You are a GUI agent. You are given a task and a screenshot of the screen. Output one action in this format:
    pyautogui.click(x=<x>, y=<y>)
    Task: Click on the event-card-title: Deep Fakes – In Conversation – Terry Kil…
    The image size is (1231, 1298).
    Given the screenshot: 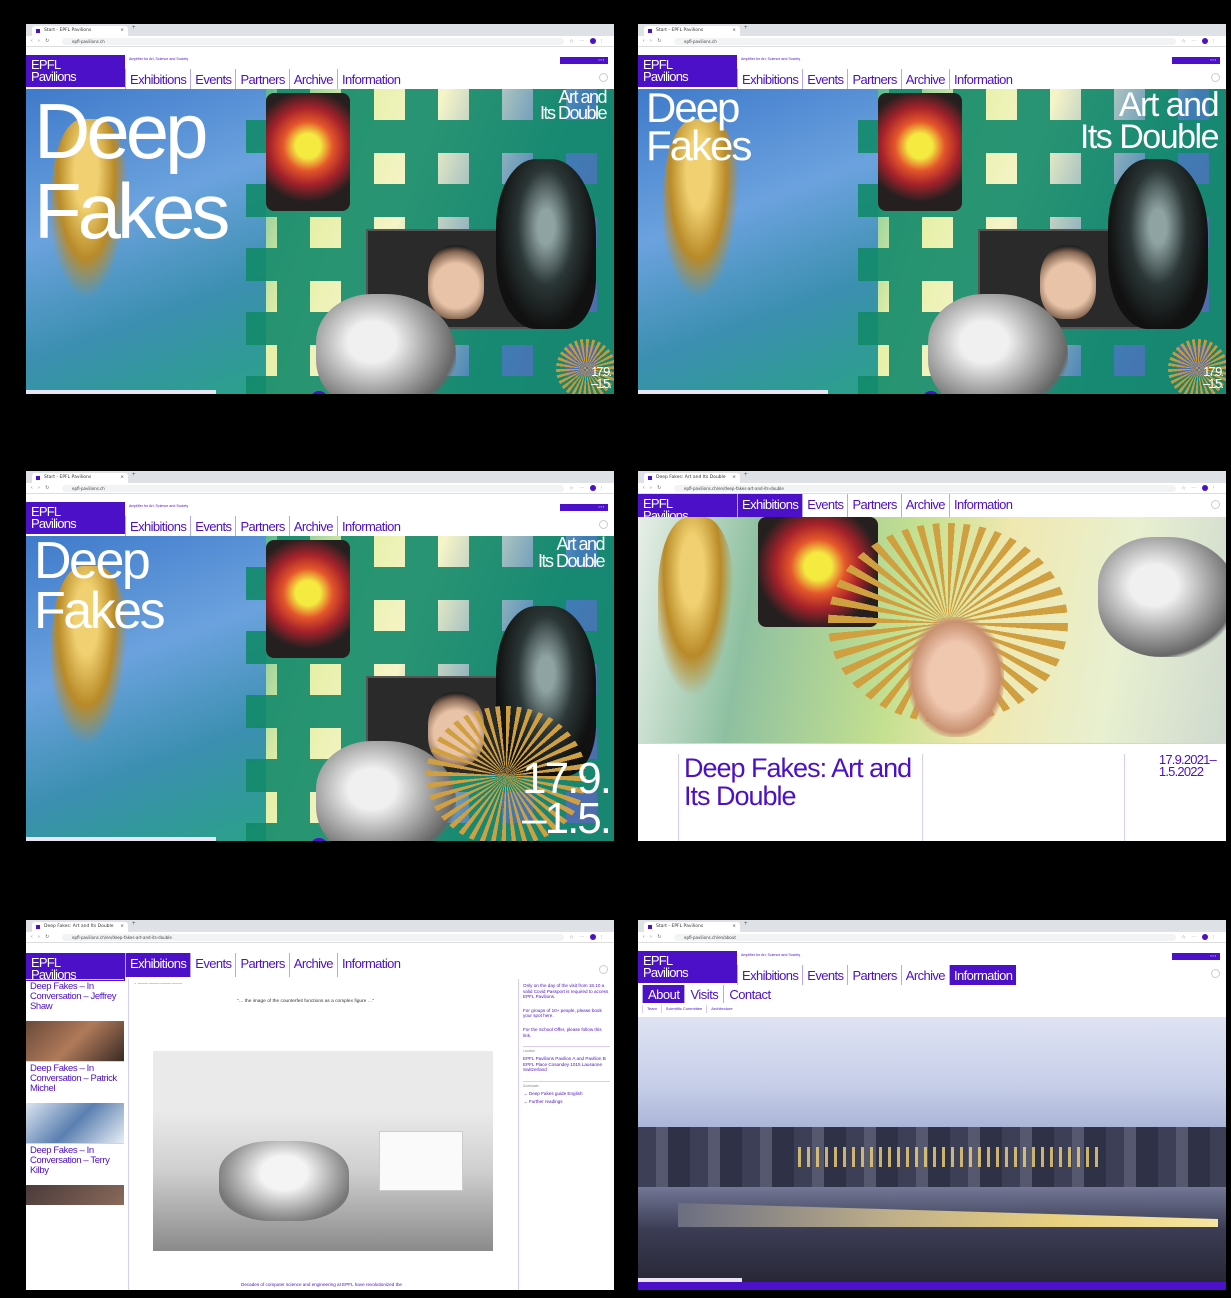 What is the action you would take?
    pyautogui.click(x=75, y=1164)
    